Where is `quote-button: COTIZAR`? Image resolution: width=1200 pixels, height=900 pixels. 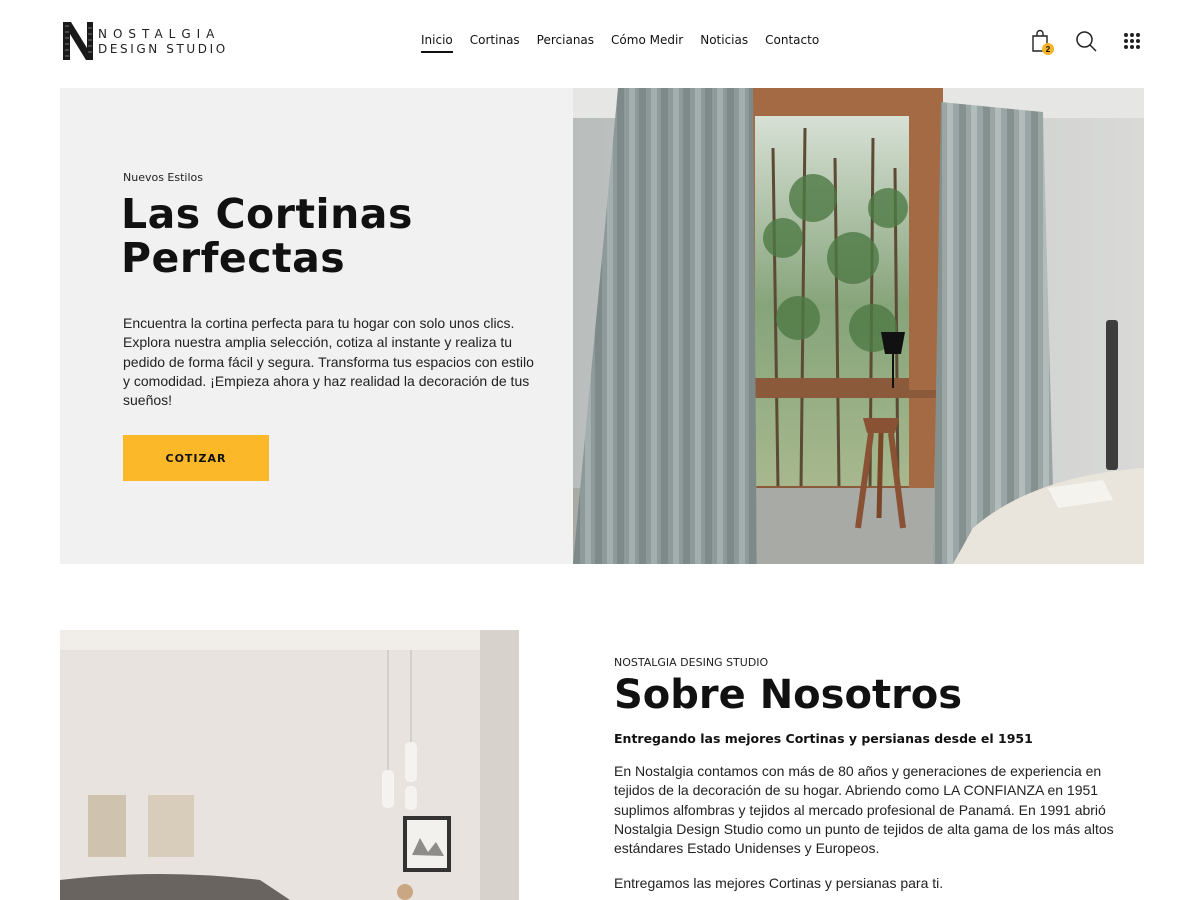 quote-button: COTIZAR is located at coordinates (196, 458).